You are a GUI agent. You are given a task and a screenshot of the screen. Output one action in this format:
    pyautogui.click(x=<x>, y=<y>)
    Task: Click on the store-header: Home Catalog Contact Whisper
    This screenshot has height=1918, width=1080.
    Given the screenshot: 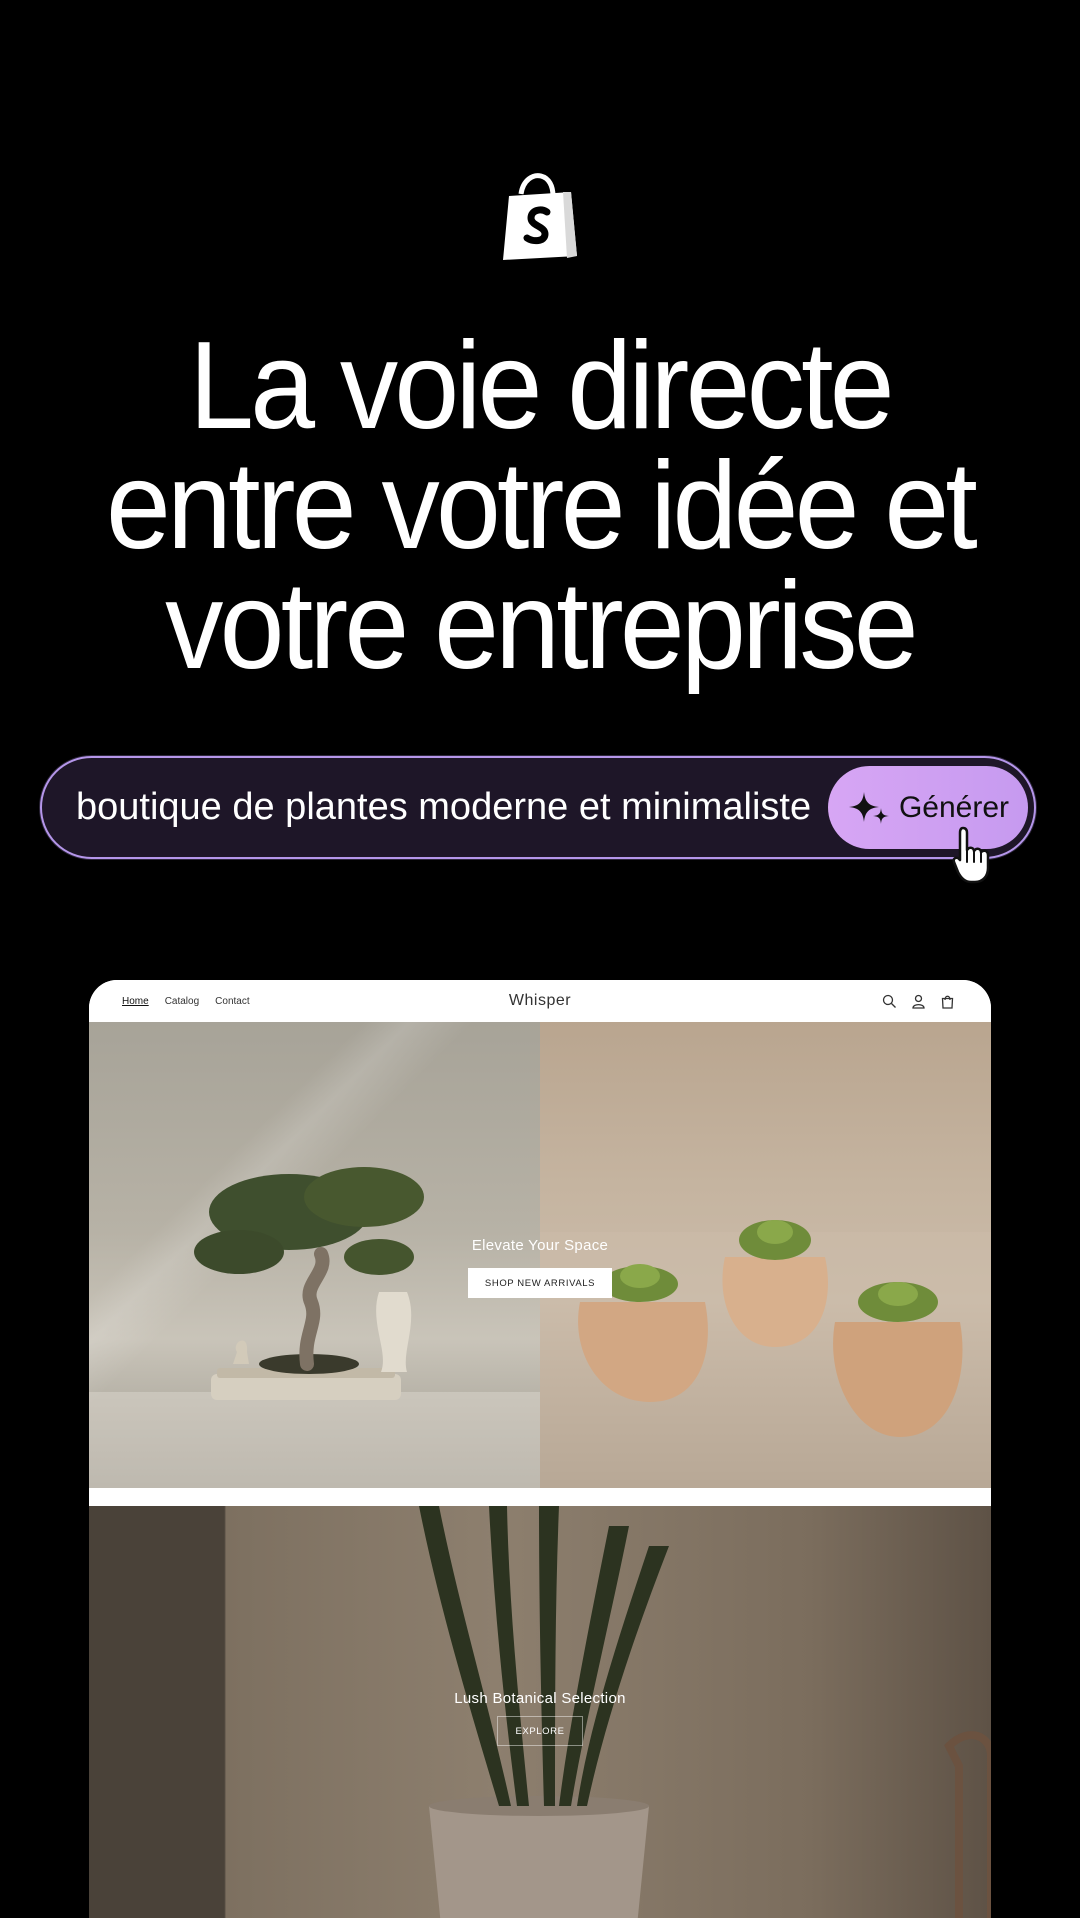 What is the action you would take?
    pyautogui.click(x=540, y=1001)
    